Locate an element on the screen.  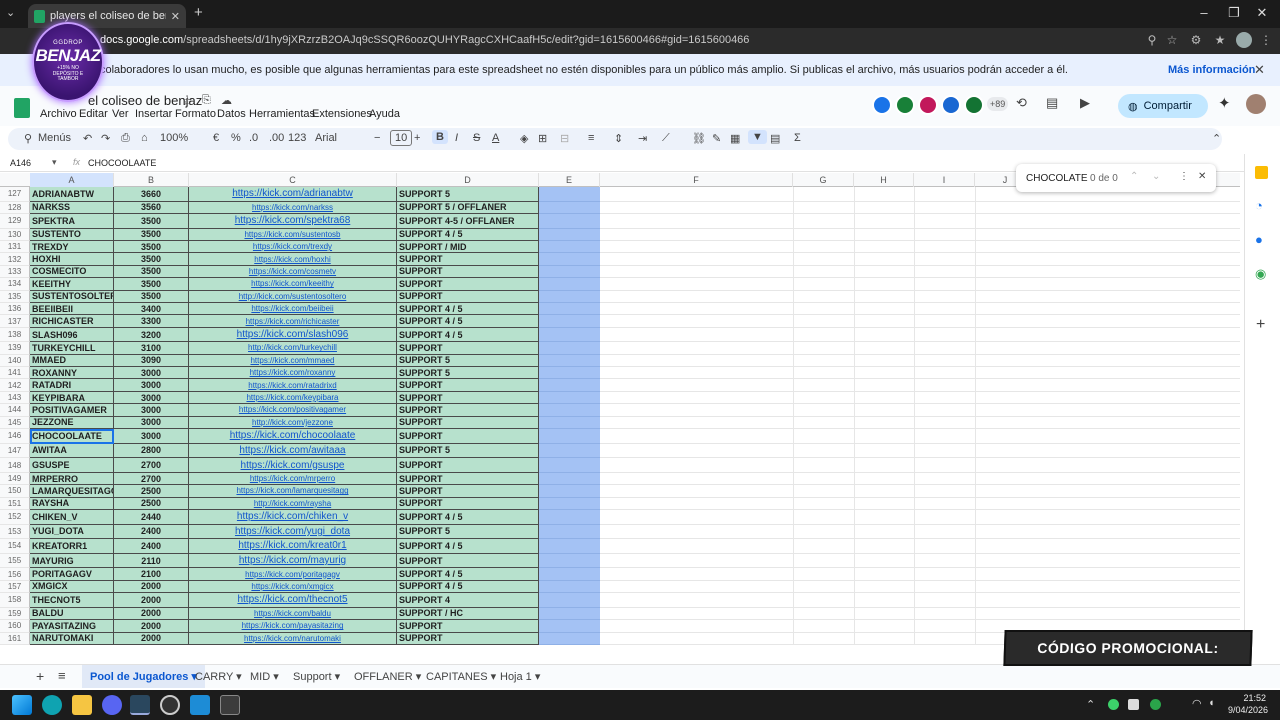
sheet-tab-offlaner: OFFLANER ▾ is located at coordinates (387, 676).